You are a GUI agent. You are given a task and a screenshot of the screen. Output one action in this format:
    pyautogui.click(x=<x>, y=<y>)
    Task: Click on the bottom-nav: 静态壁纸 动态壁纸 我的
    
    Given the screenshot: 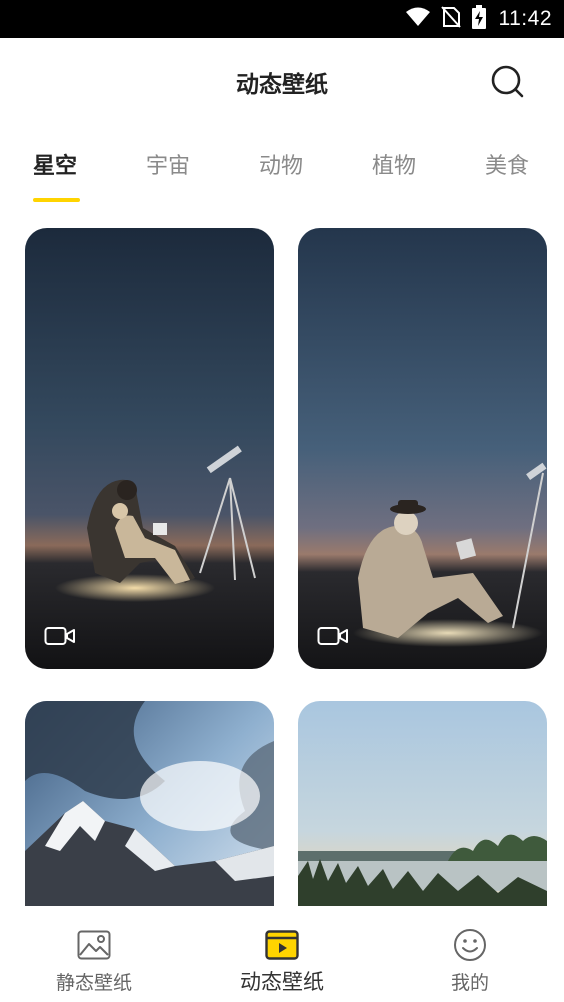 What is the action you would take?
    pyautogui.click(x=282, y=954)
    